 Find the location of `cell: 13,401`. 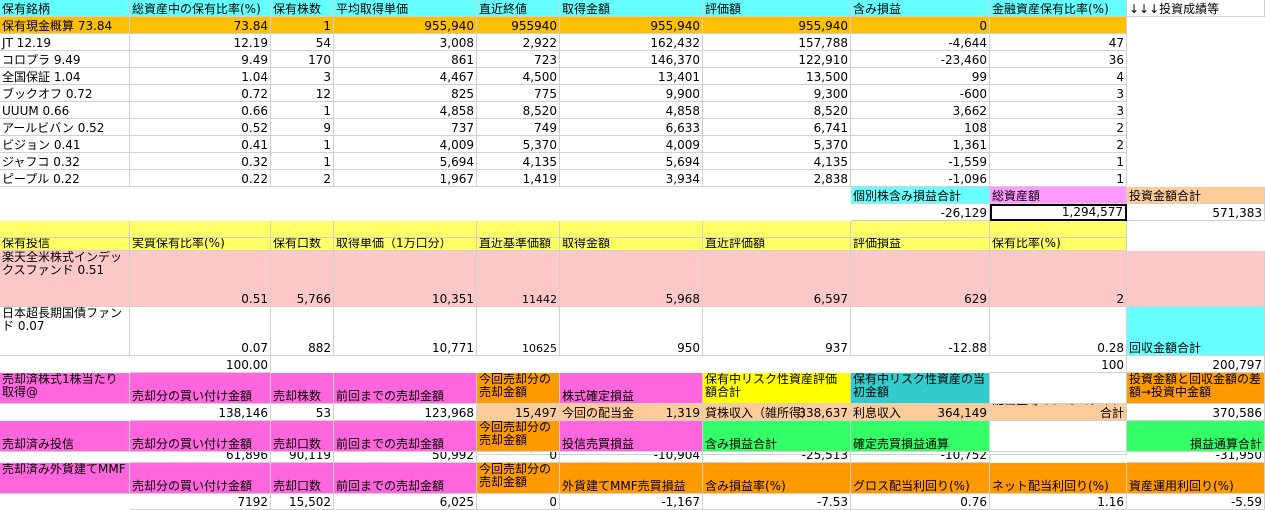

cell: 13,401 is located at coordinates (631, 76).